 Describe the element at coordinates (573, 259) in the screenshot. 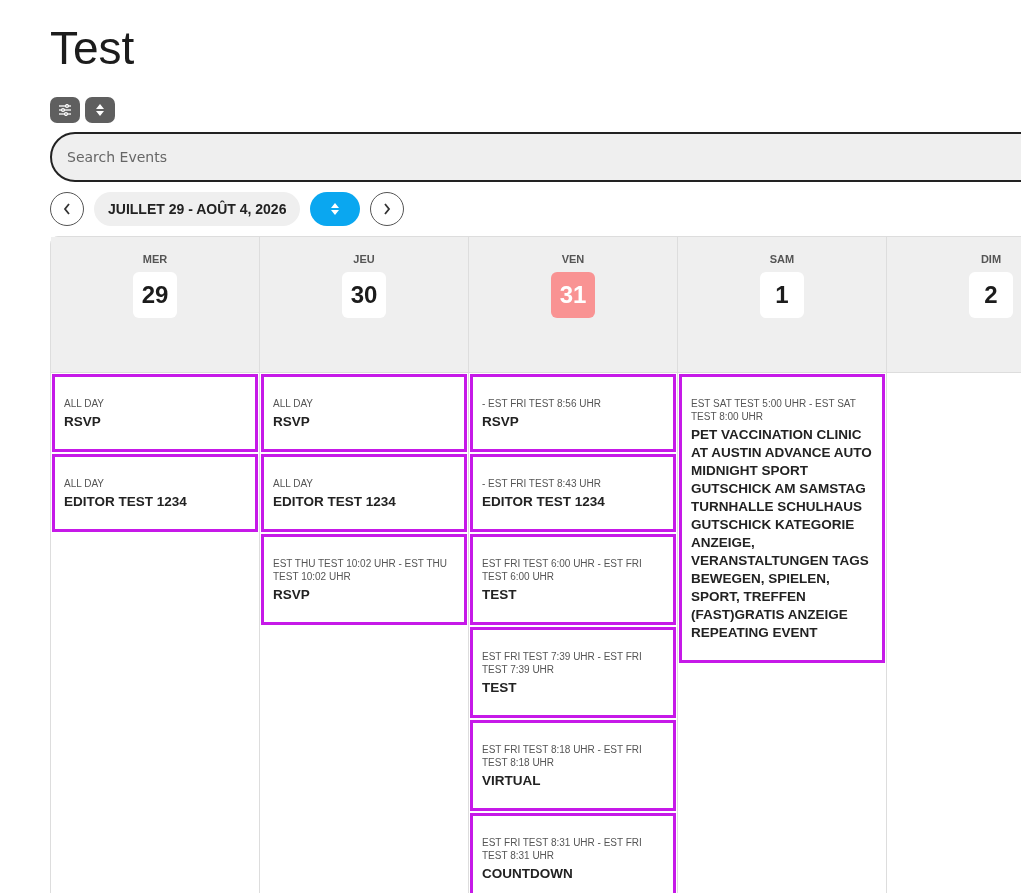

I see `weekday-label: VEN` at that location.